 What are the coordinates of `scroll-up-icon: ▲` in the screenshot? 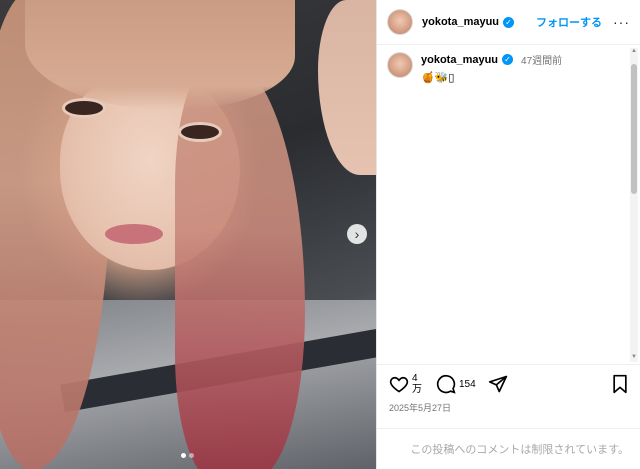 It's located at (634, 51).